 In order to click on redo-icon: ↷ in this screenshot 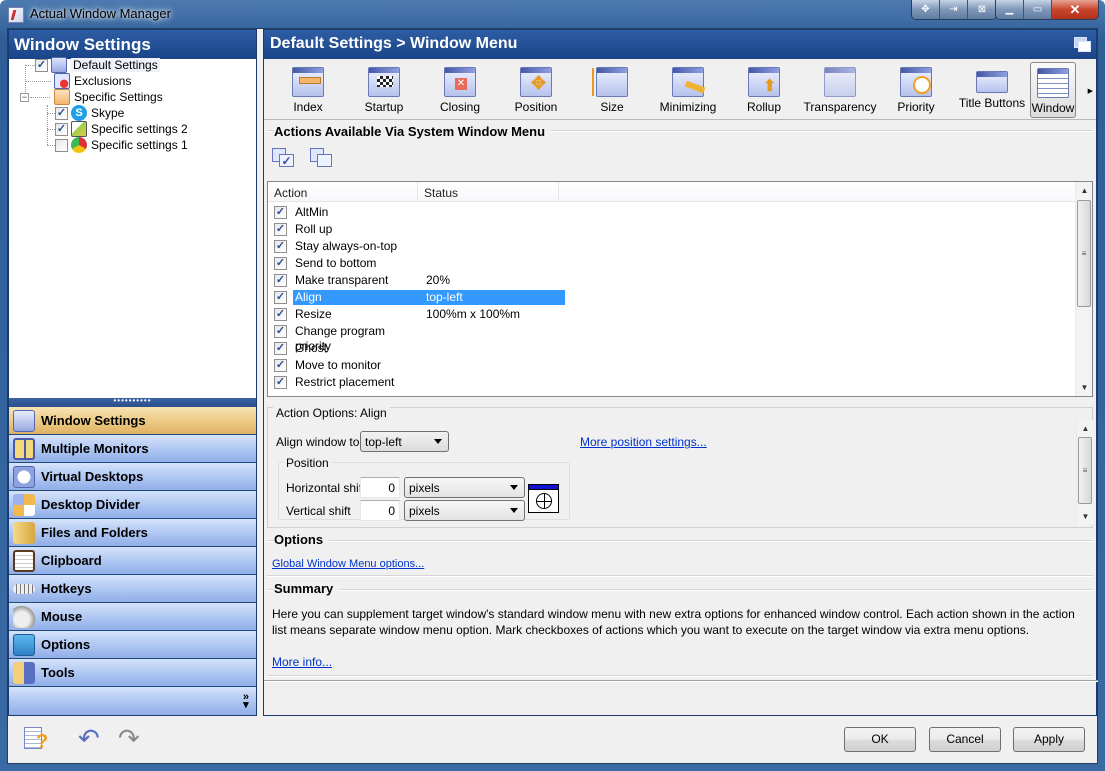, I will do `click(132, 739)`.